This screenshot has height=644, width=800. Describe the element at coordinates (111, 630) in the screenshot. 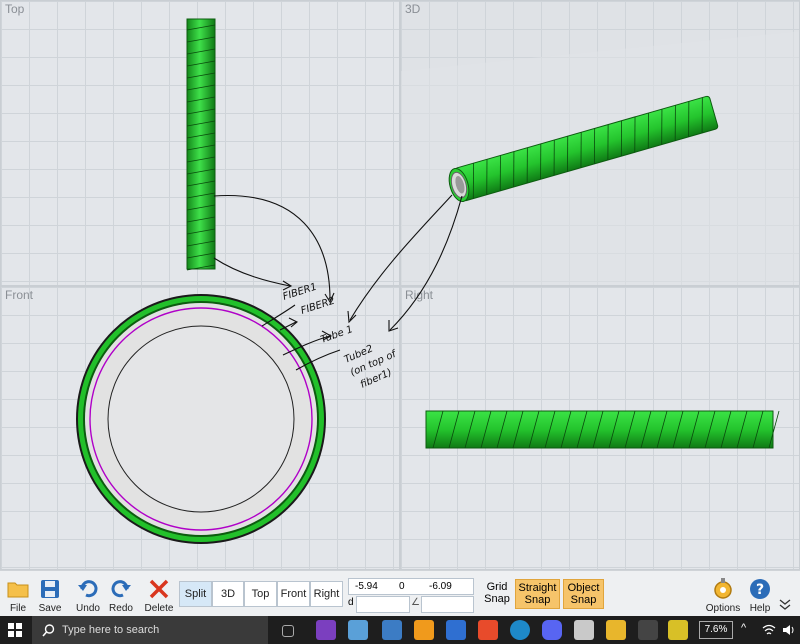

I see `search-placeholder: Type here to search` at that location.